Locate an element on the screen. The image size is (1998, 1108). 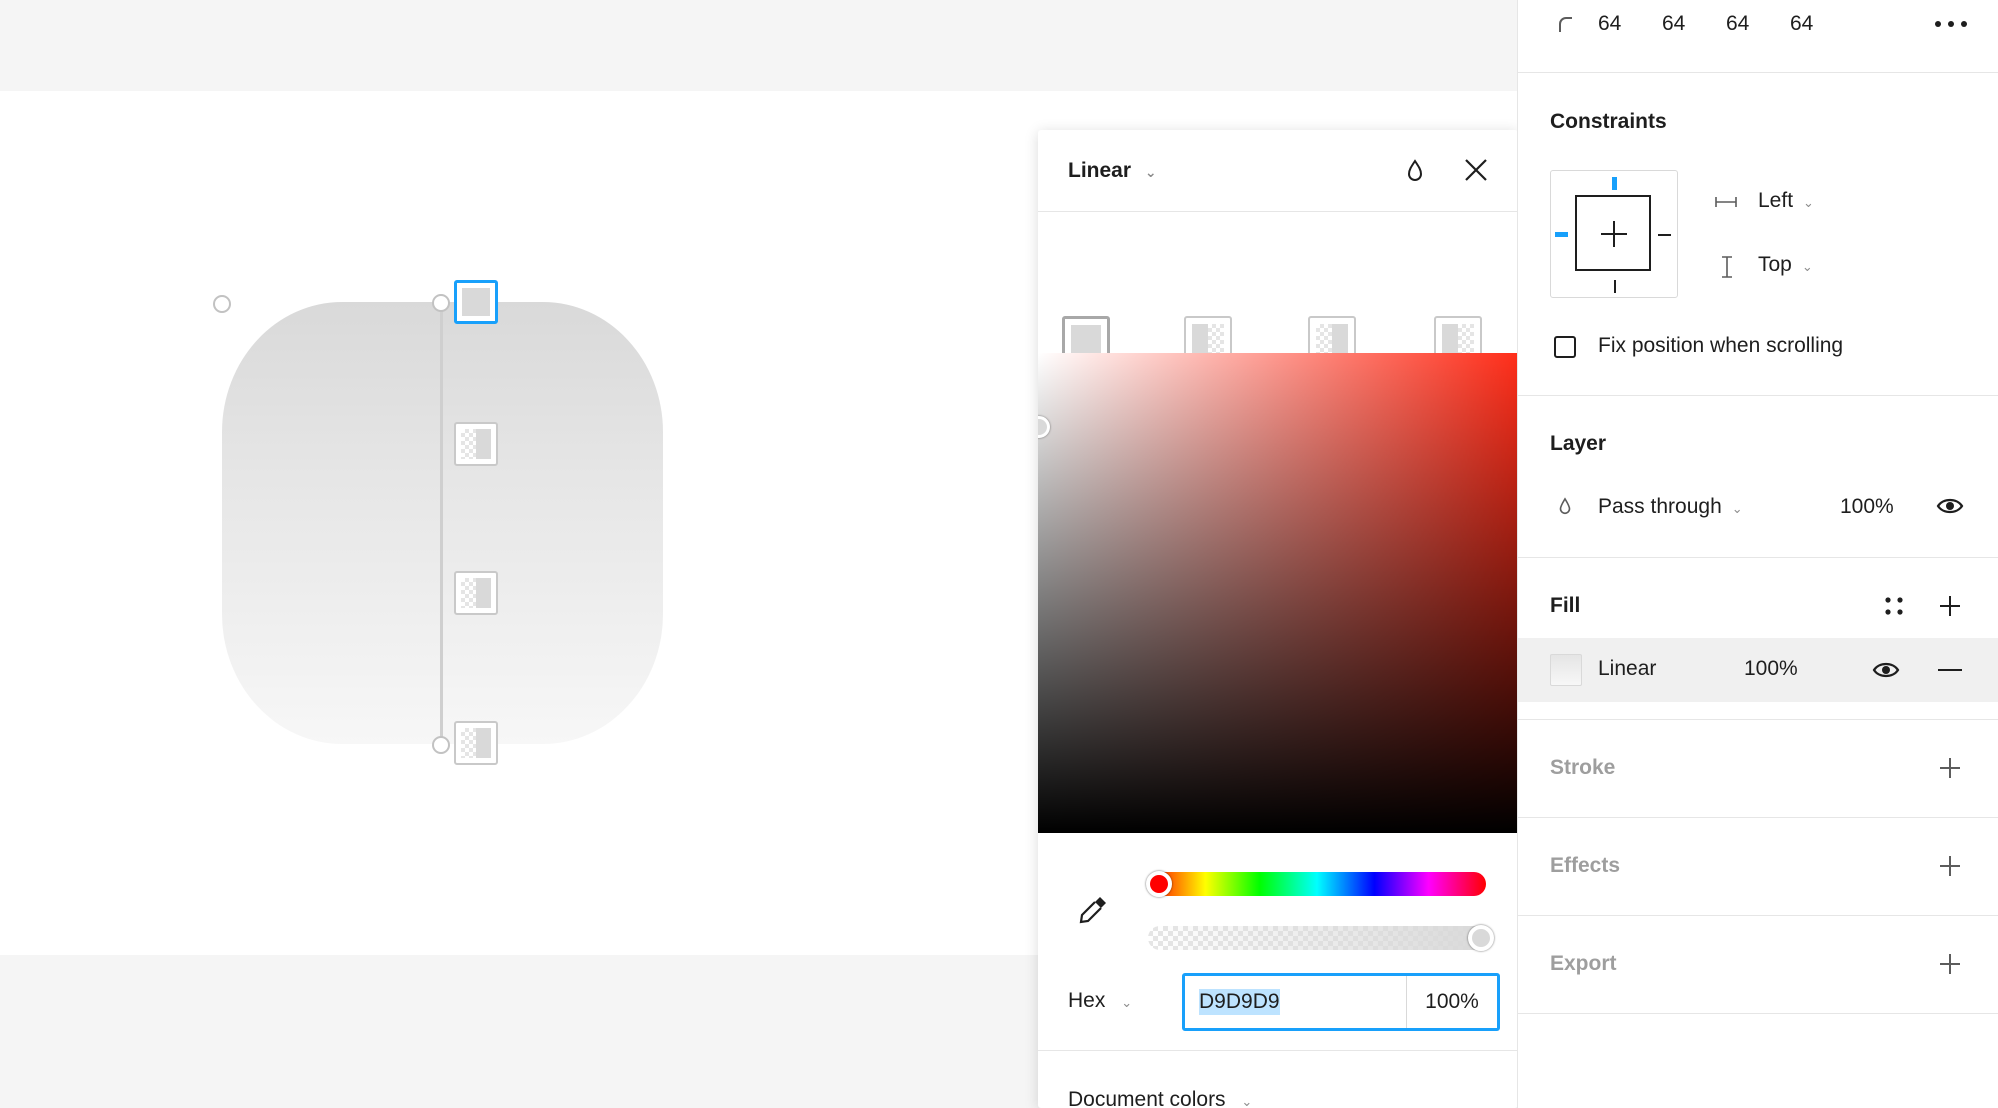
corner-radius-bottom-left: 64 is located at coordinates (1801, 24).